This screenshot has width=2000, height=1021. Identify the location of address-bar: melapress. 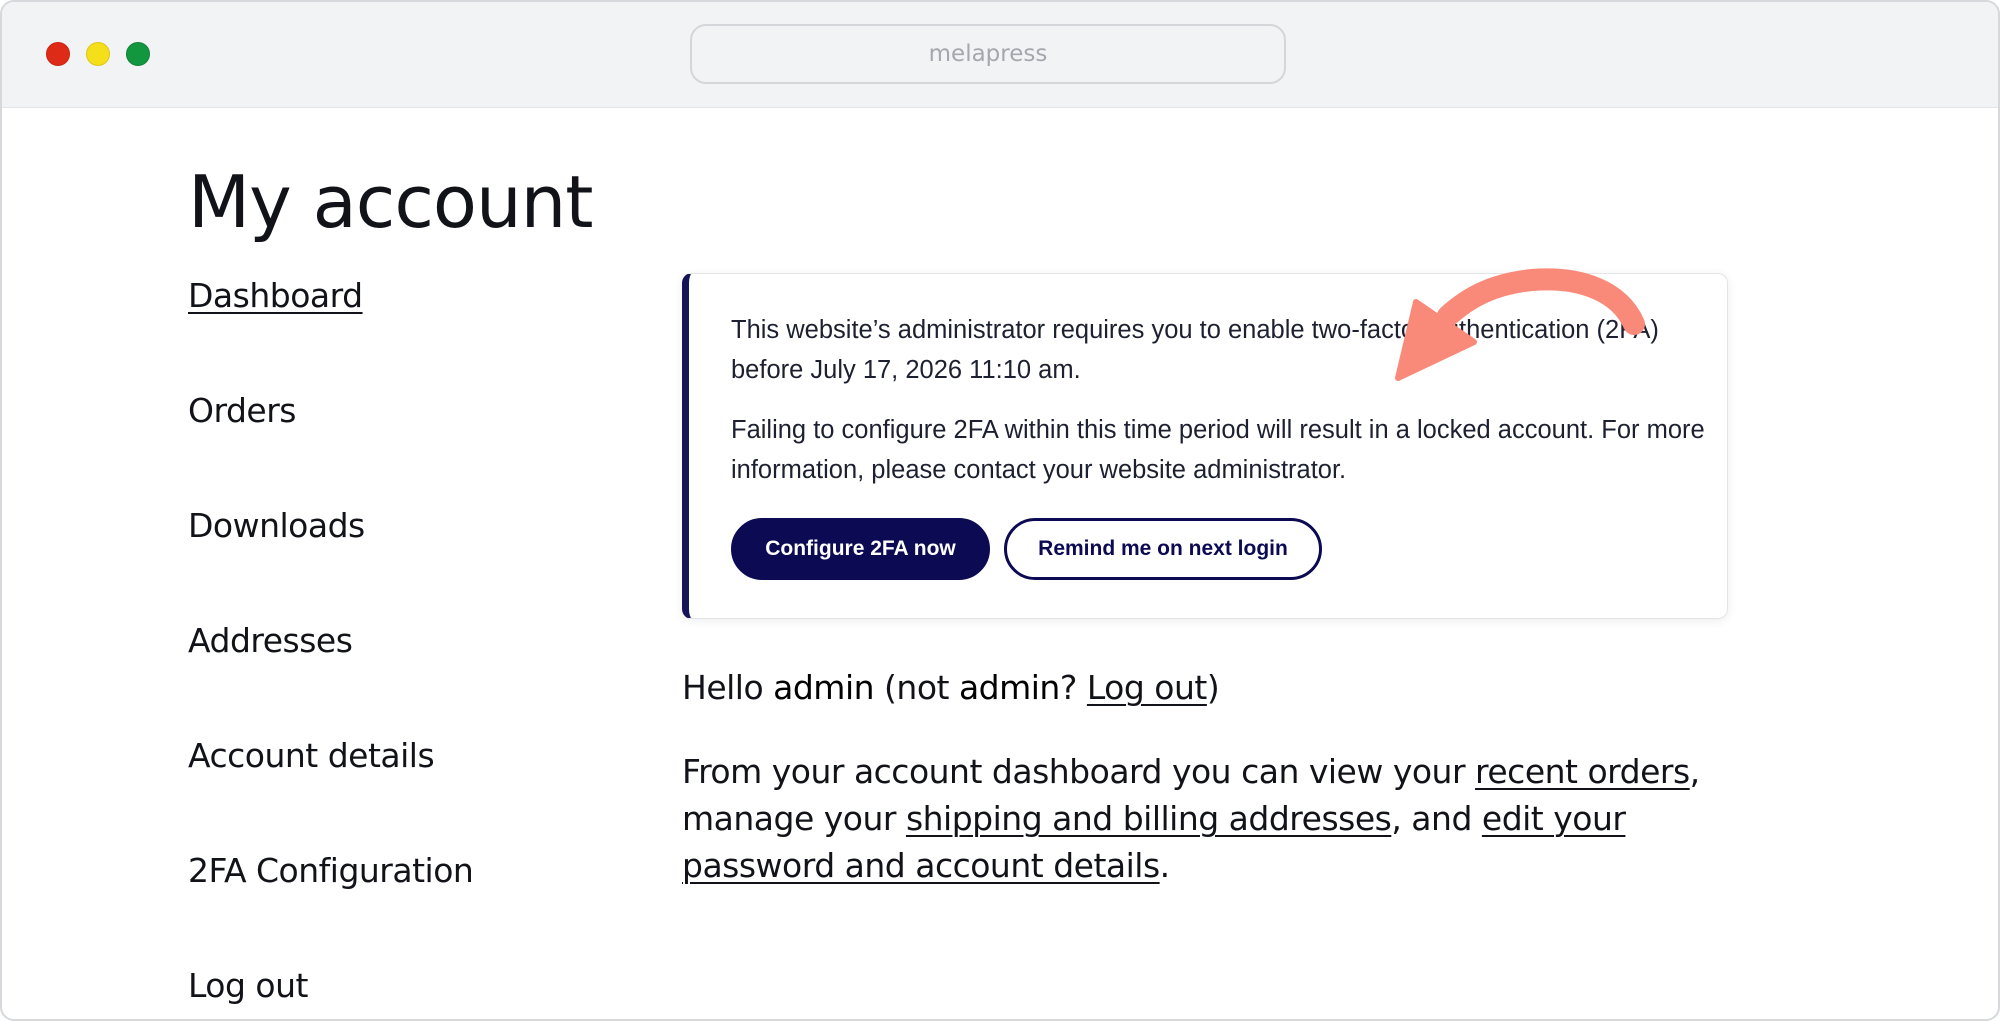
(988, 54).